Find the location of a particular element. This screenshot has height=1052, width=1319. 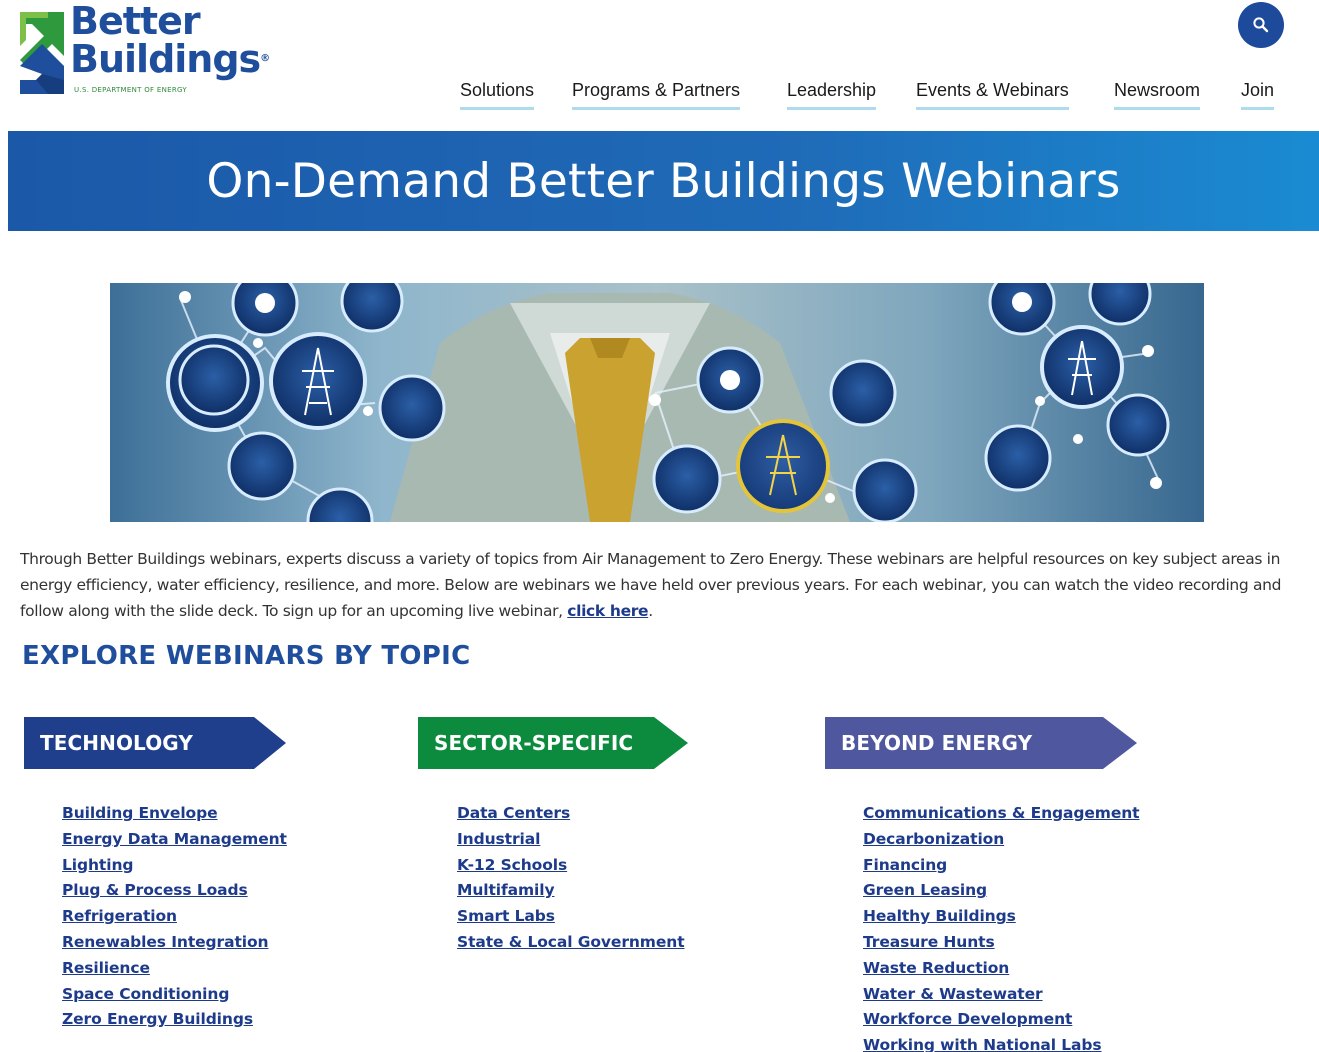

topic-link-treasure-hunts: Treasure Hunts is located at coordinates (929, 942).